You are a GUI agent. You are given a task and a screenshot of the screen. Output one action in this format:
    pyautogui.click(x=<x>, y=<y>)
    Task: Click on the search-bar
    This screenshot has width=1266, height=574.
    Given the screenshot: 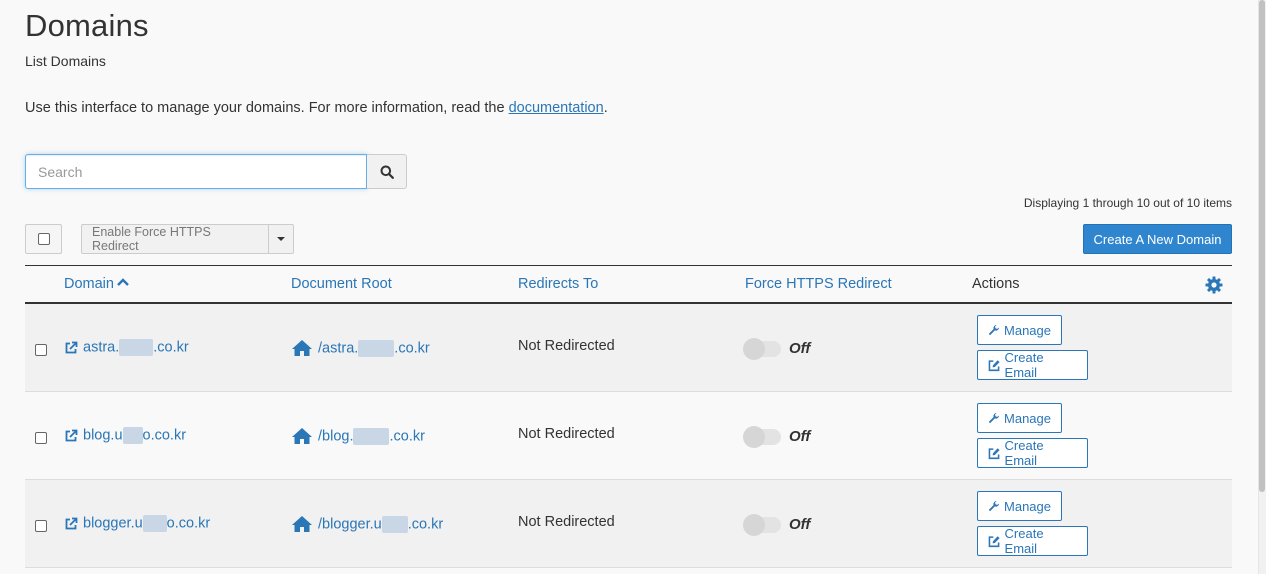 What is the action you would take?
    pyautogui.click(x=216, y=171)
    